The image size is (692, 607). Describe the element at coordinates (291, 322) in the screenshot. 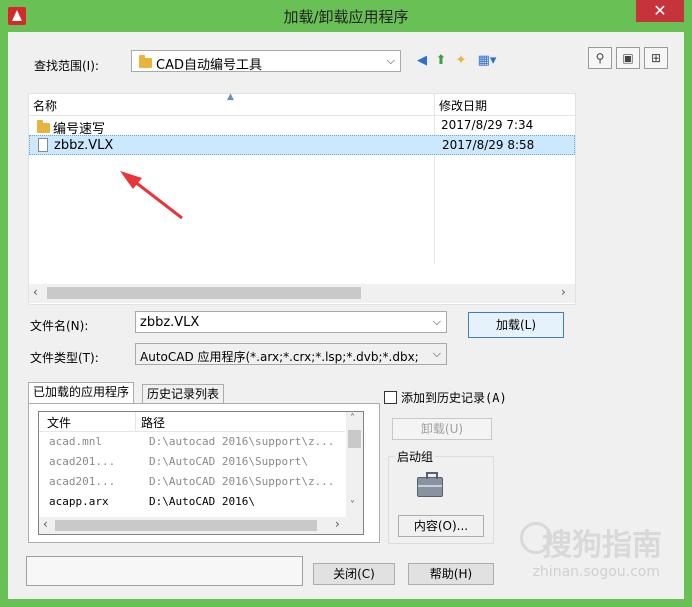

I see `filename-combo: zbbz.VLX ⌵` at that location.